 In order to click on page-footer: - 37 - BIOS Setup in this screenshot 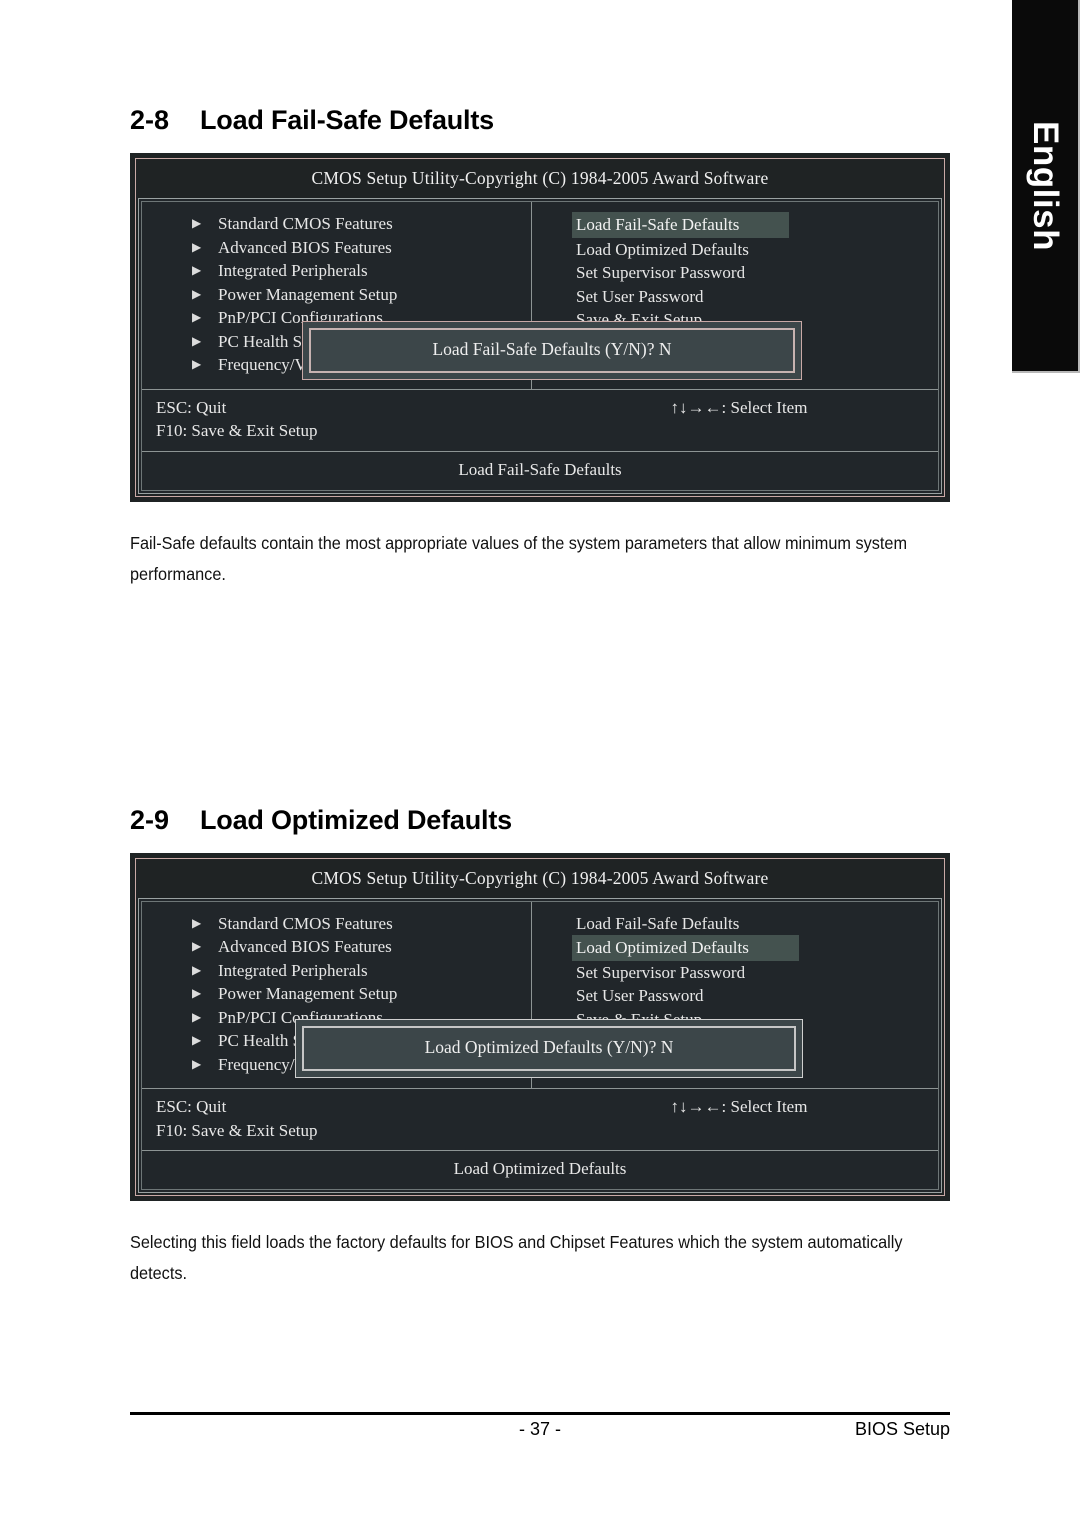, I will do `click(540, 1434)`.